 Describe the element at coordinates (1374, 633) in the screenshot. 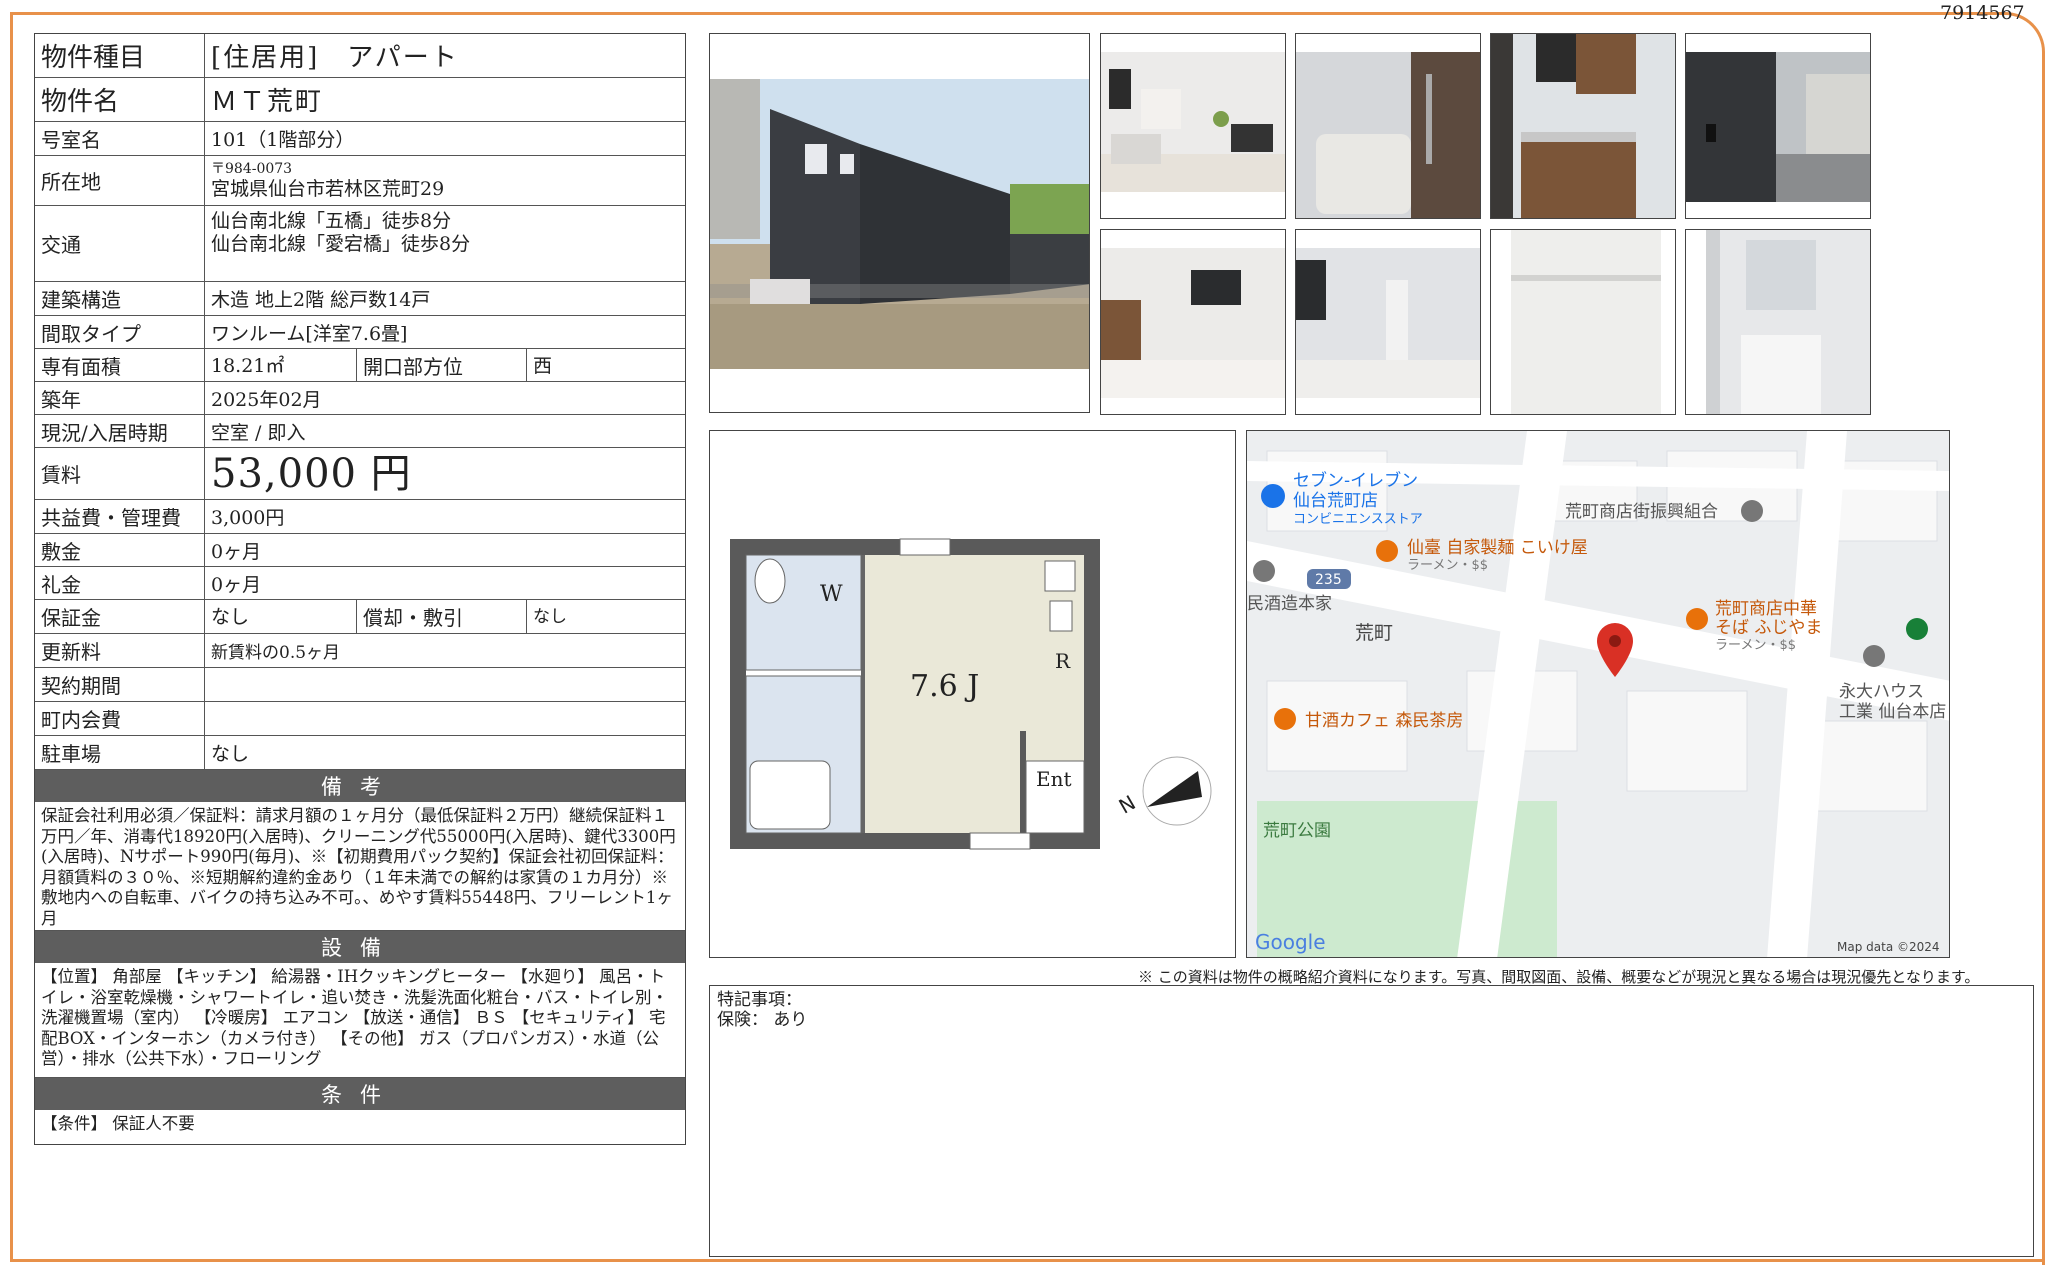

I see `map-place-5: 荒町` at that location.